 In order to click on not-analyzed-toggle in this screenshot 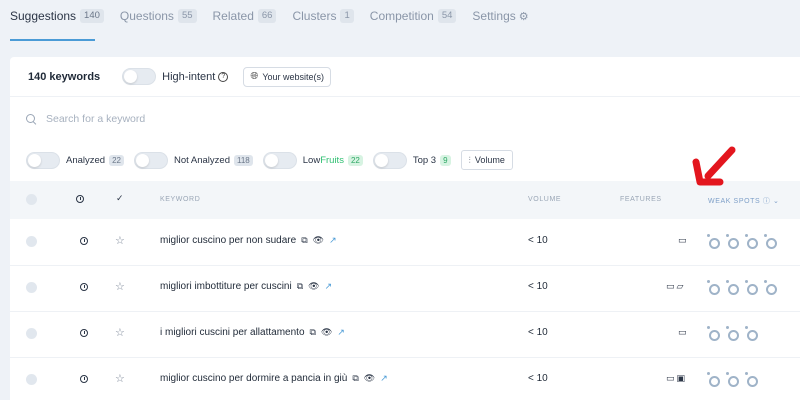, I will do `click(151, 160)`.